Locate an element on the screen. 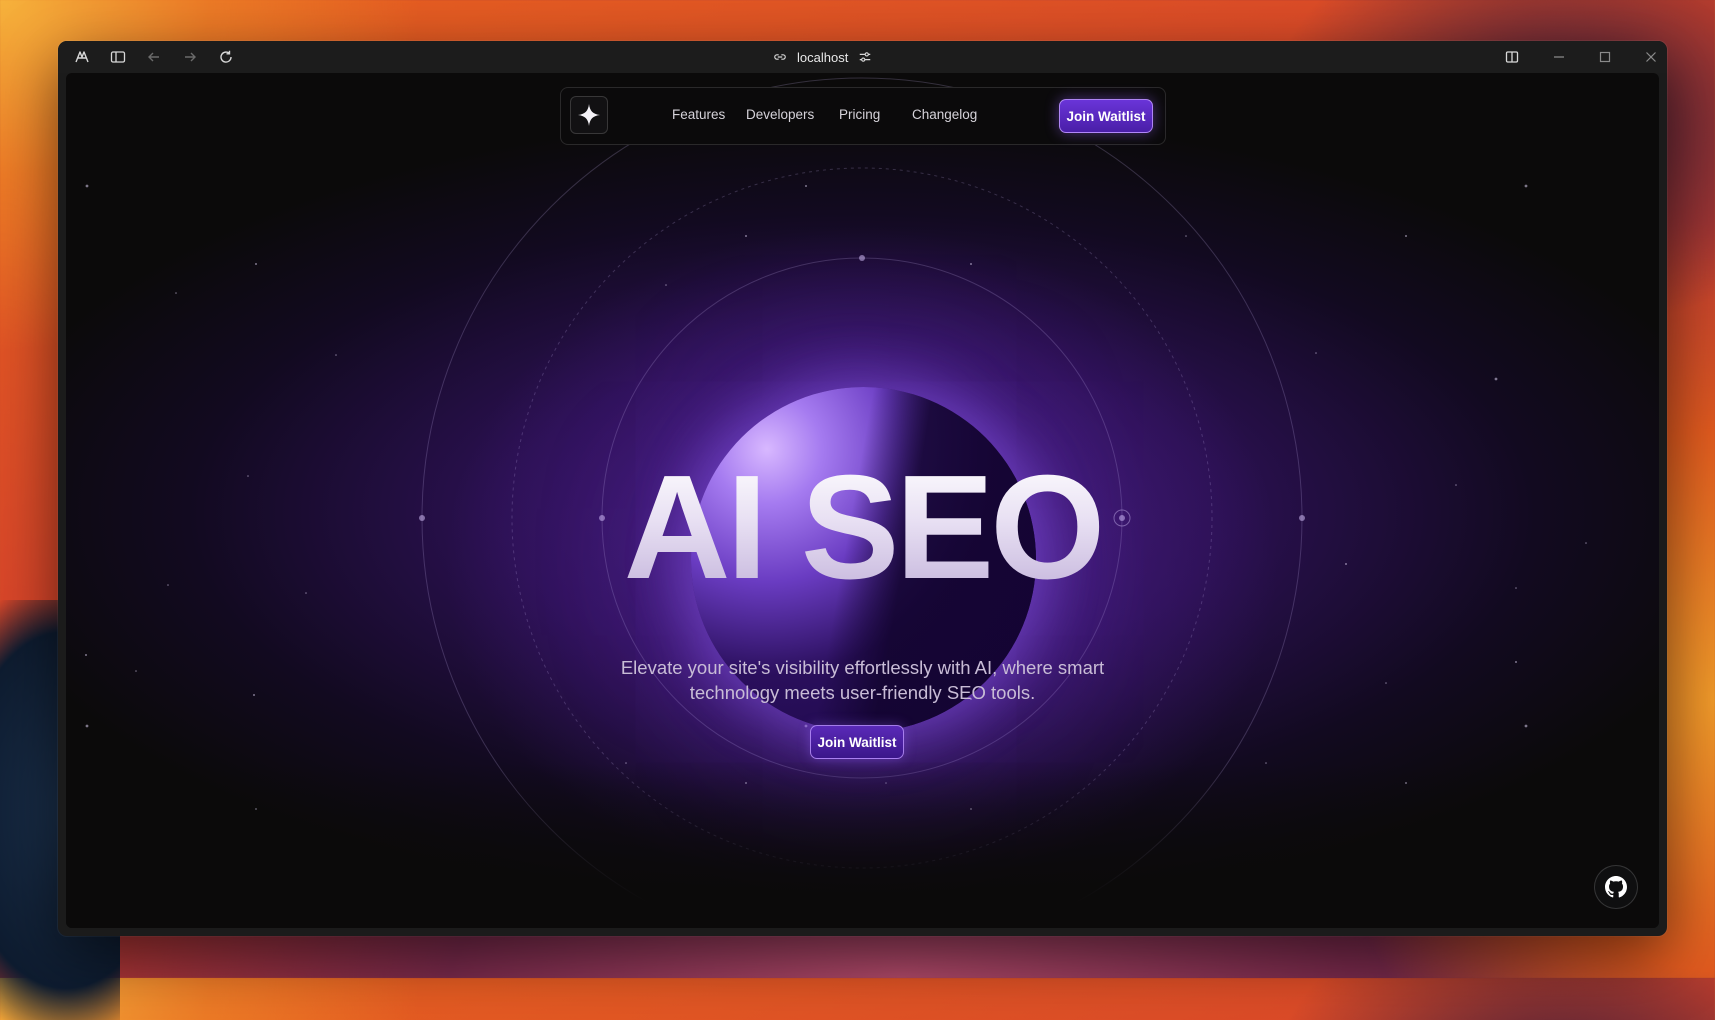 The height and width of the screenshot is (1020, 1715). browser-titlebar: localhost is located at coordinates (862, 57).